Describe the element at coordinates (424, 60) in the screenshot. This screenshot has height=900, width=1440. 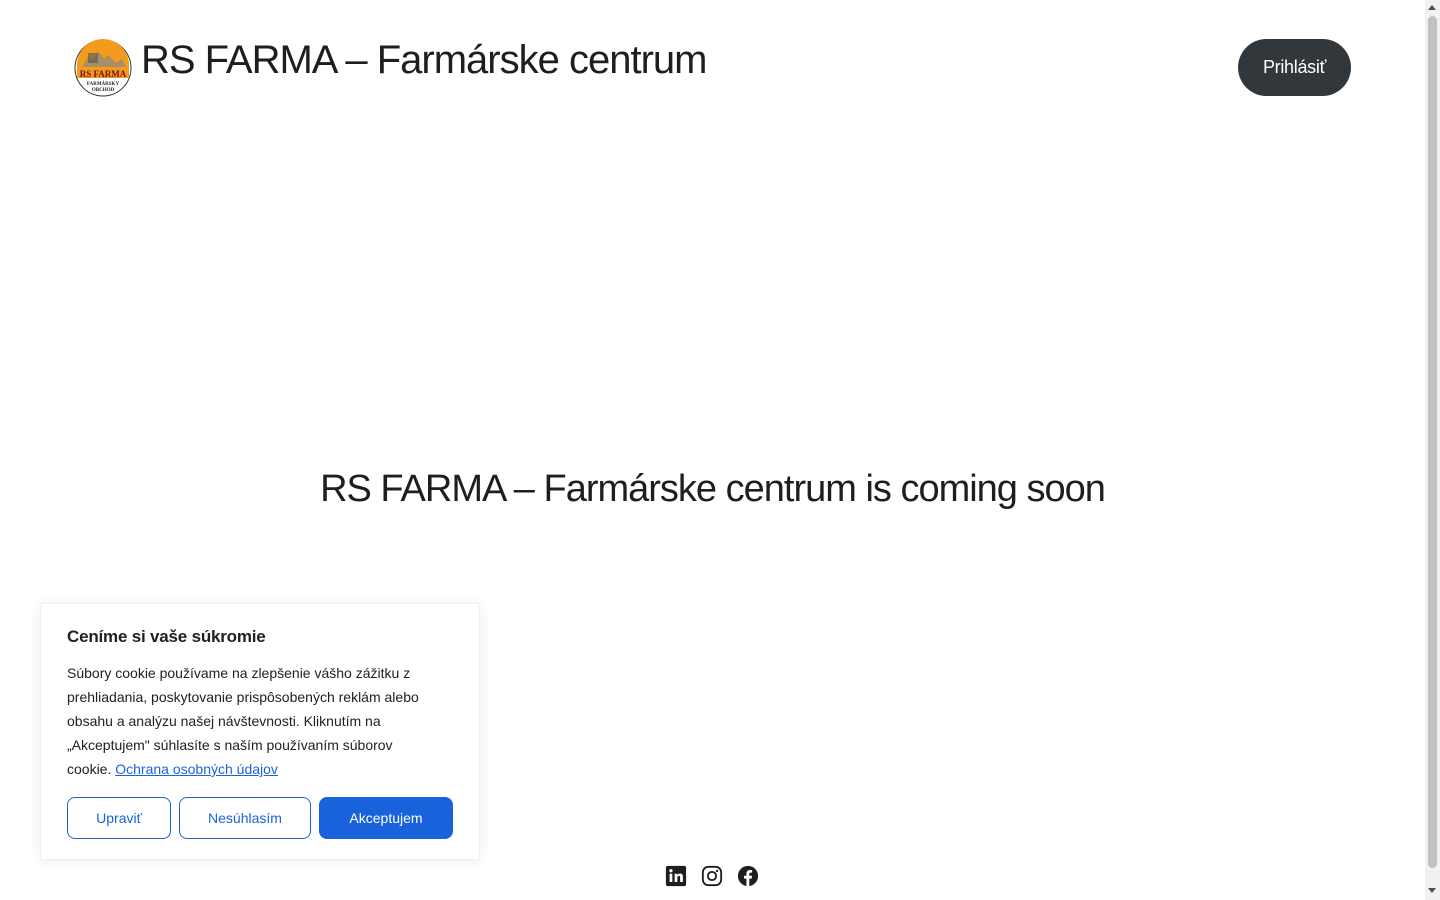
I see `site-title: RS FARMA – Farmárske centrum` at that location.